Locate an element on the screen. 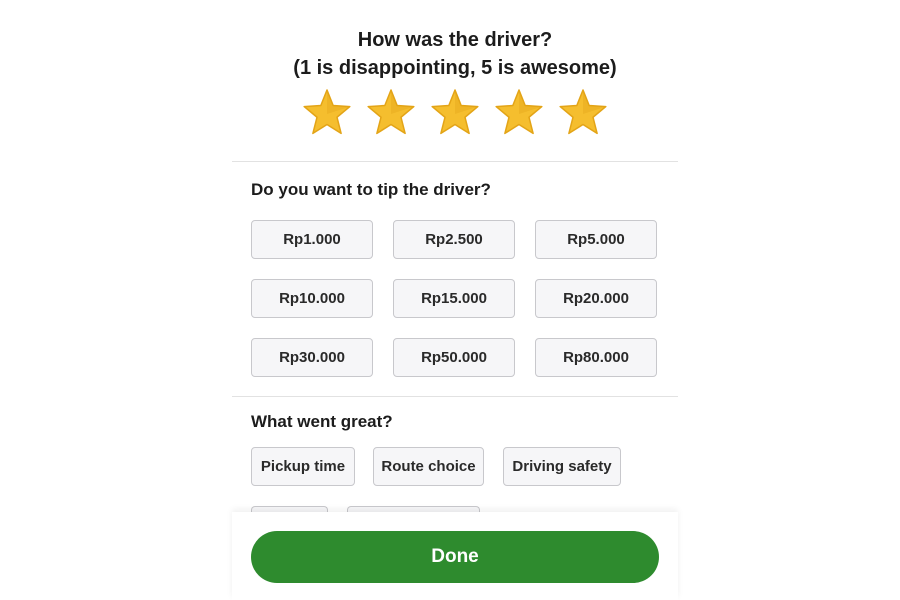 This screenshot has width=900, height=600. feedback-chip-pickup-time: Pickup time is located at coordinates (303, 466).